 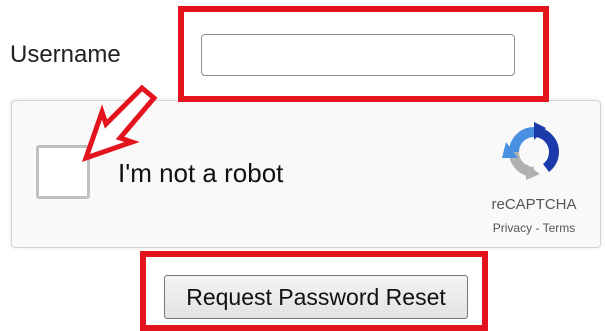 What do you see at coordinates (316, 297) in the screenshot?
I see `request-password-reset-button: Request Password Reset` at bounding box center [316, 297].